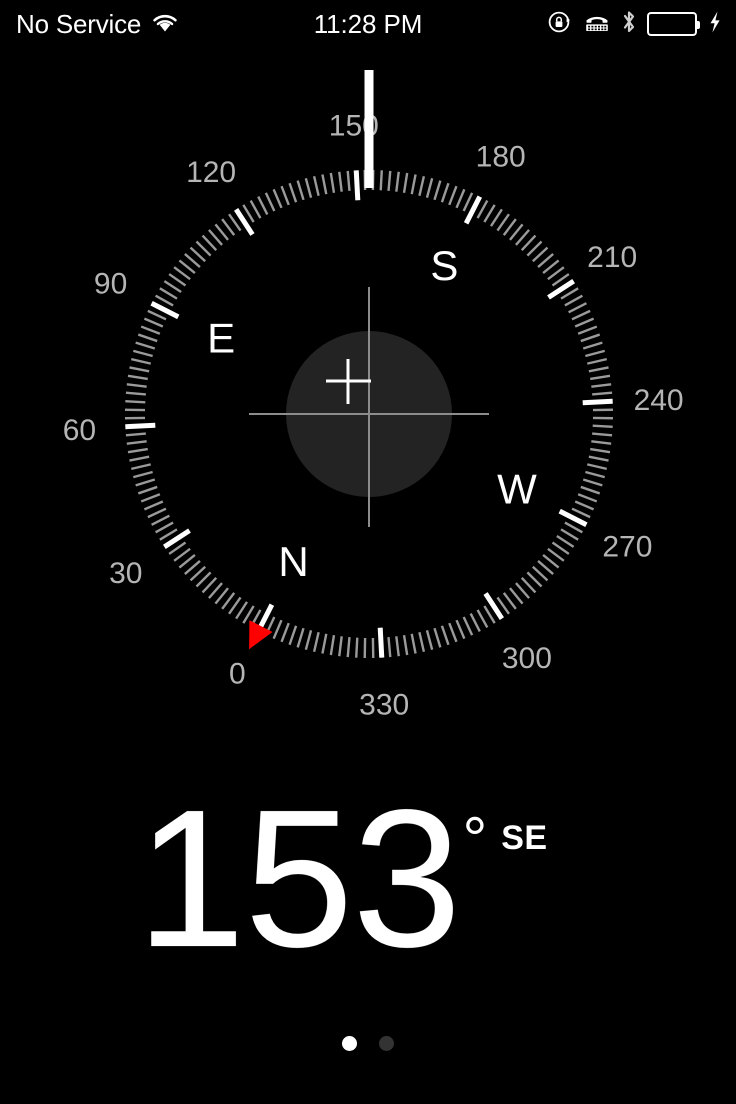 This screenshot has width=736, height=1104. I want to click on degree-label: 180, so click(501, 157).